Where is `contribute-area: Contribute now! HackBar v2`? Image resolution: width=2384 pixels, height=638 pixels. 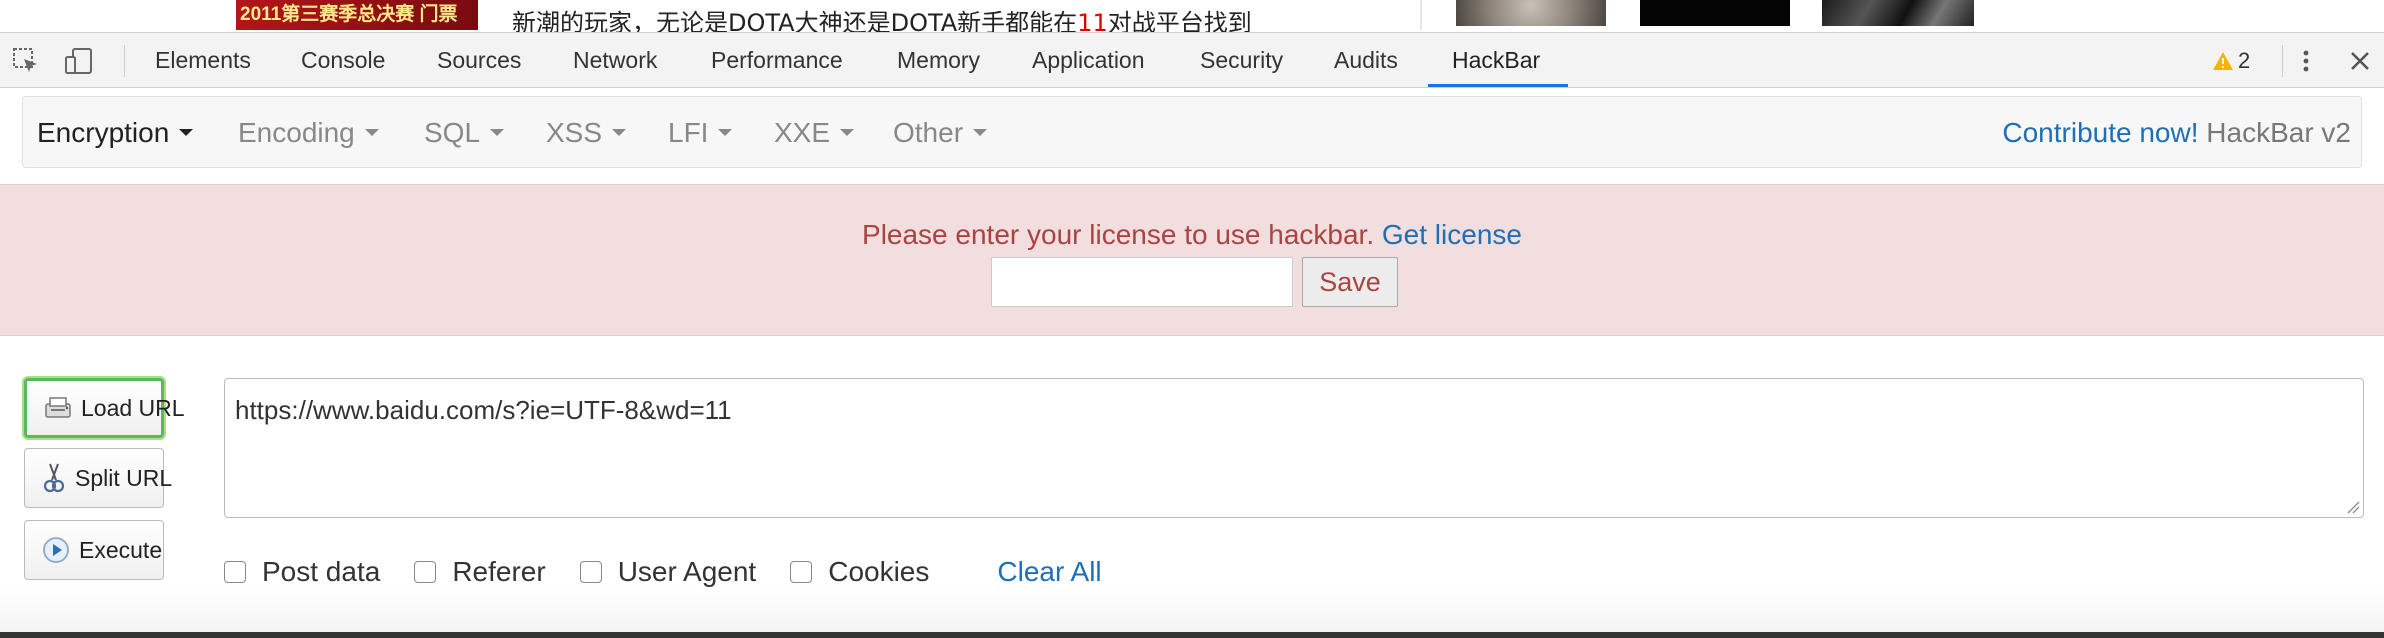 contribute-area: Contribute now! HackBar v2 is located at coordinates (2176, 133).